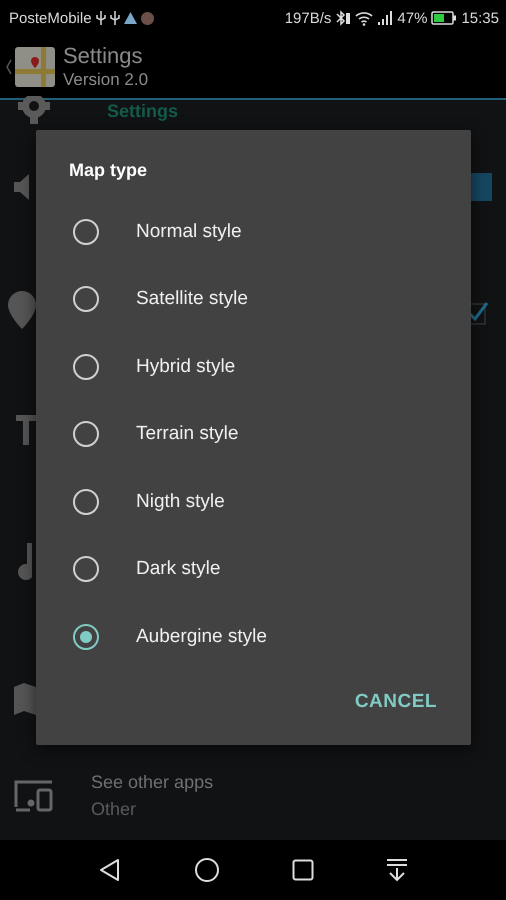 Image resolution: width=506 pixels, height=900 pixels. Describe the element at coordinates (395, 701) in the screenshot. I see `cancel-button: CANCEL` at that location.